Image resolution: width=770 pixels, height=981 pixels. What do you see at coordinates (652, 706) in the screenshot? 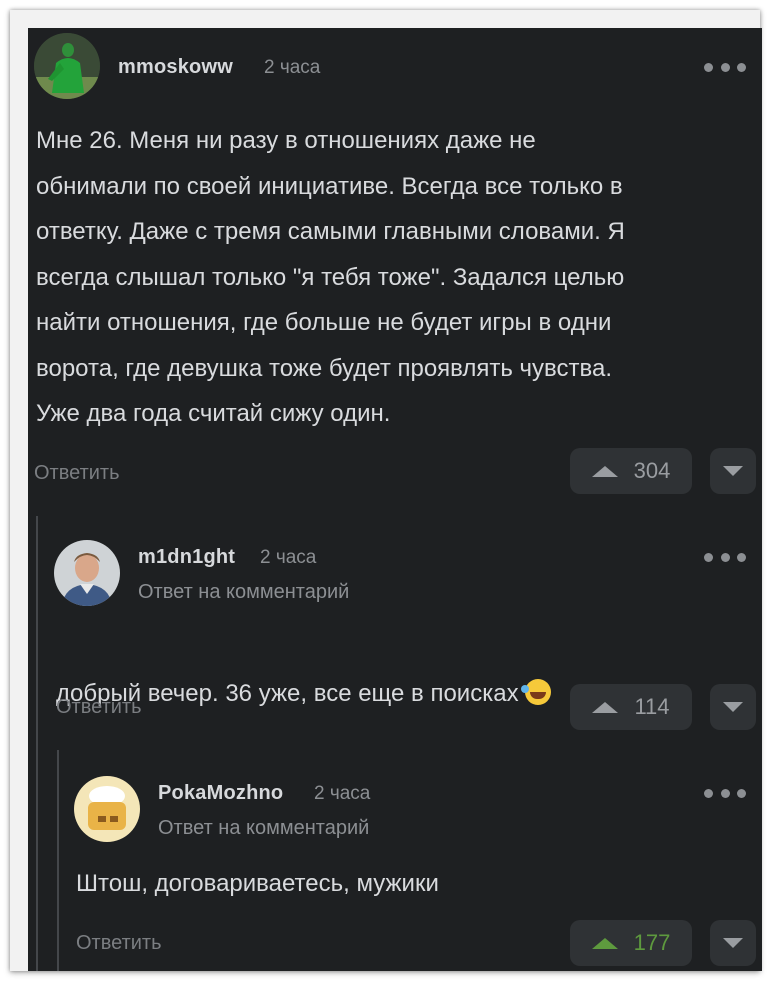
I see `vote-count: 114` at bounding box center [652, 706].